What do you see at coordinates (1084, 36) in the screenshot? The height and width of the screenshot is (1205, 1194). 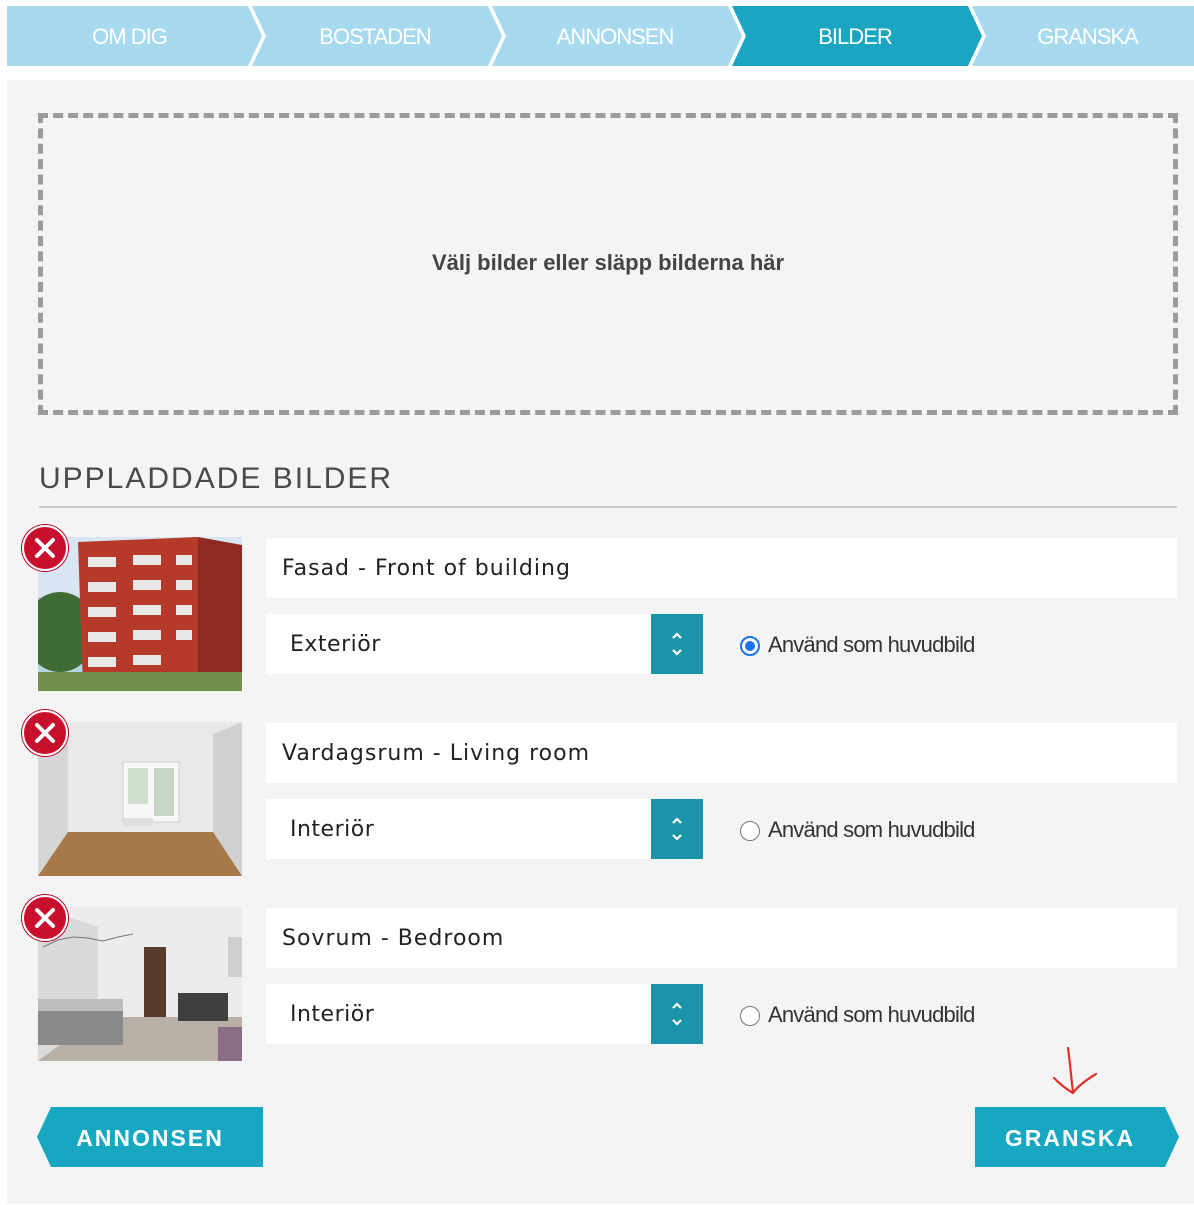 I see `step-granska: GRANSKA` at bounding box center [1084, 36].